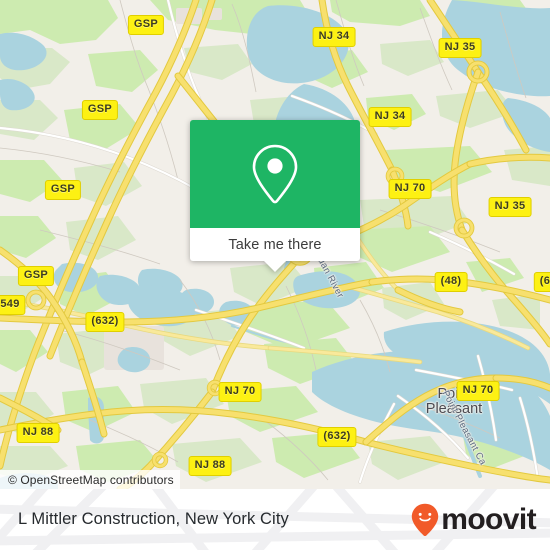 Image resolution: width=550 pixels, height=550 pixels. I want to click on moovit-logo: moovit, so click(474, 519).